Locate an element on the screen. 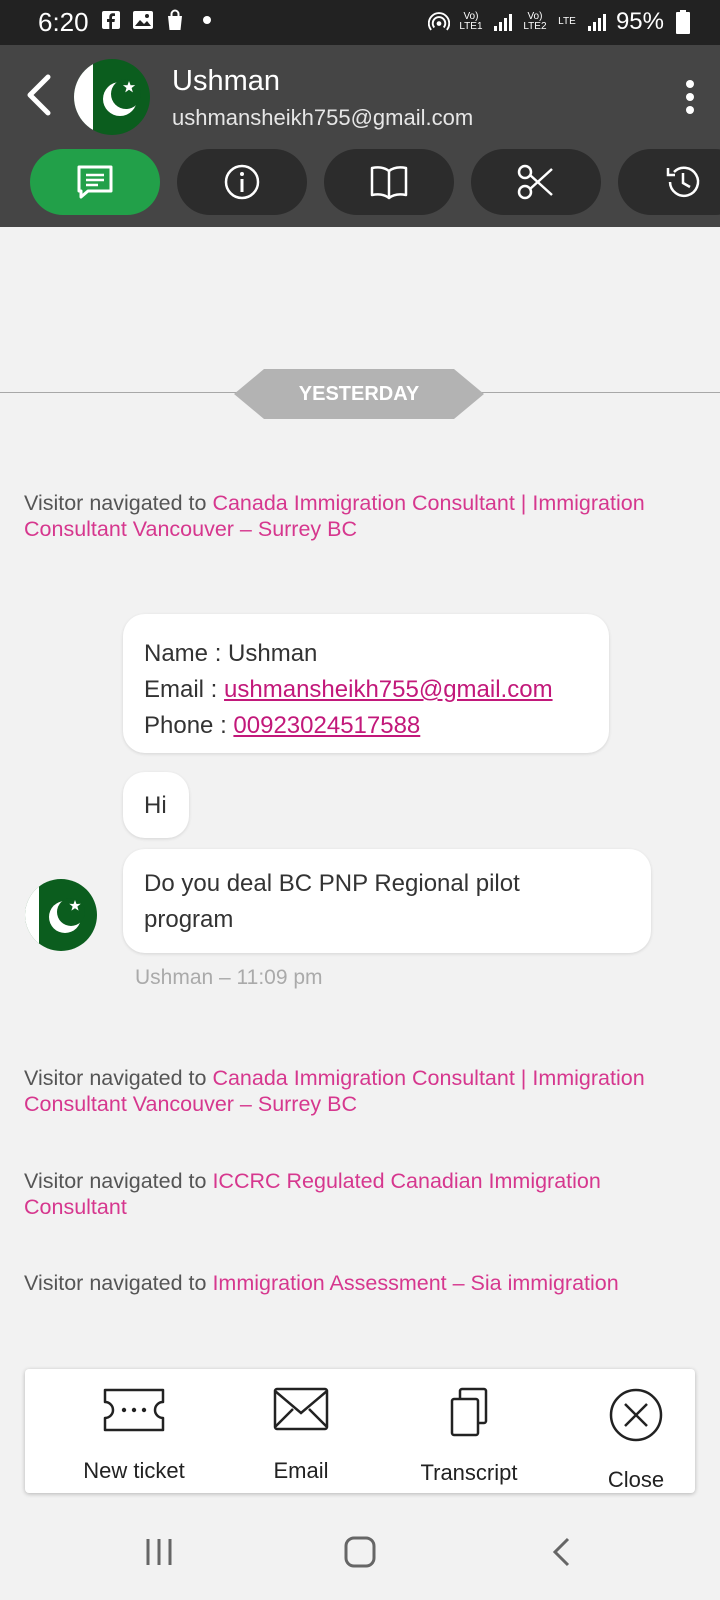  action-bar: New ticket Email Transcript Close is located at coordinates (360, 1431).